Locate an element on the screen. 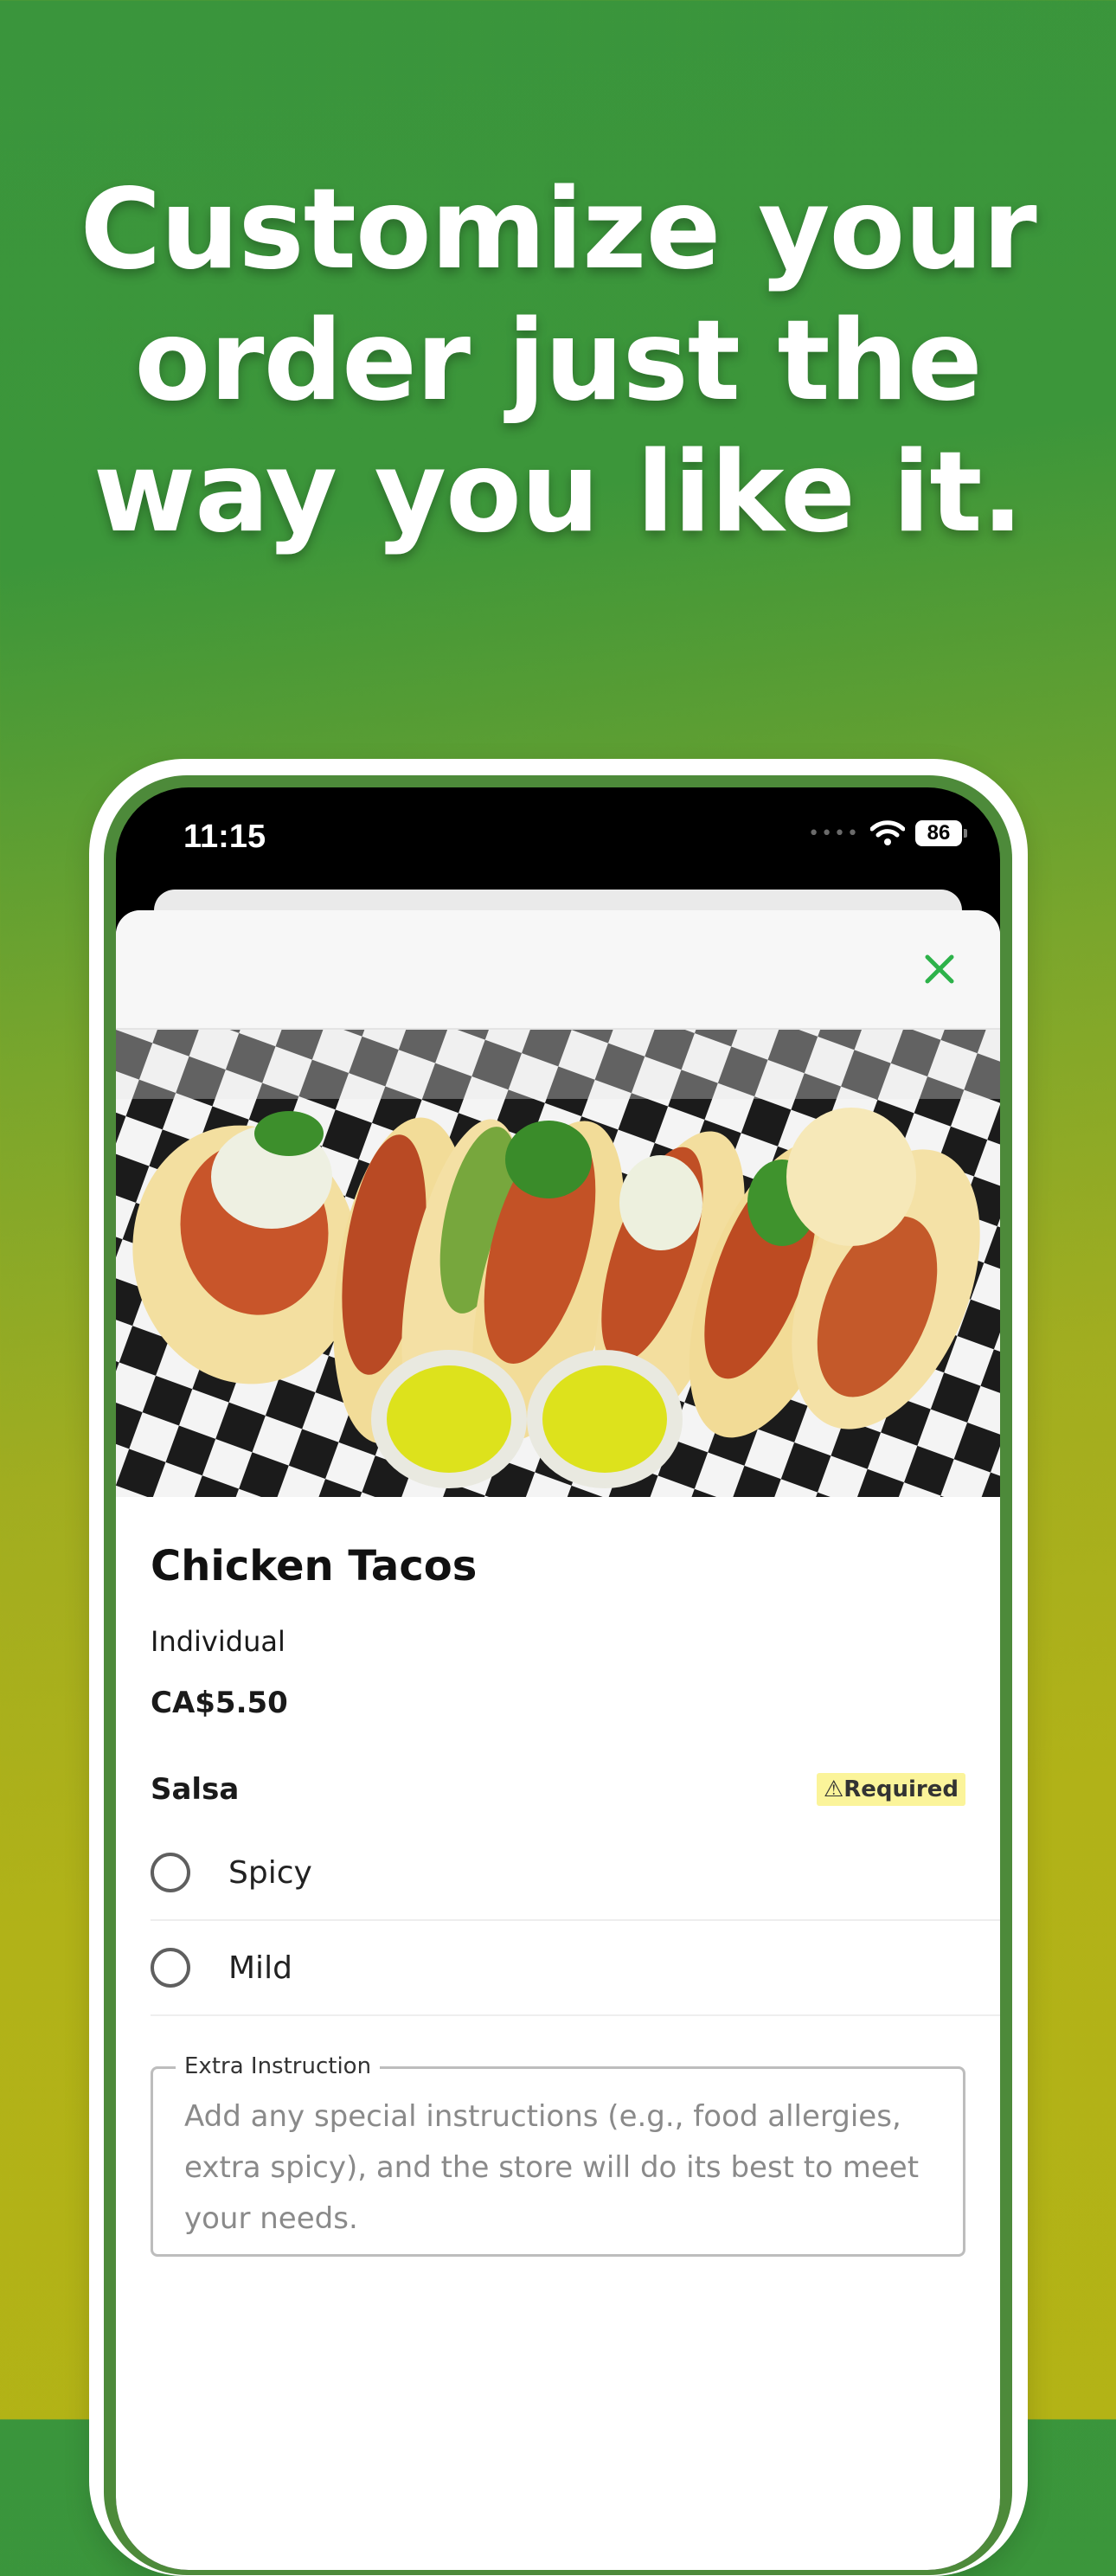 The height and width of the screenshot is (2576, 1116). option-spicy: Spicy is located at coordinates (575, 1874).